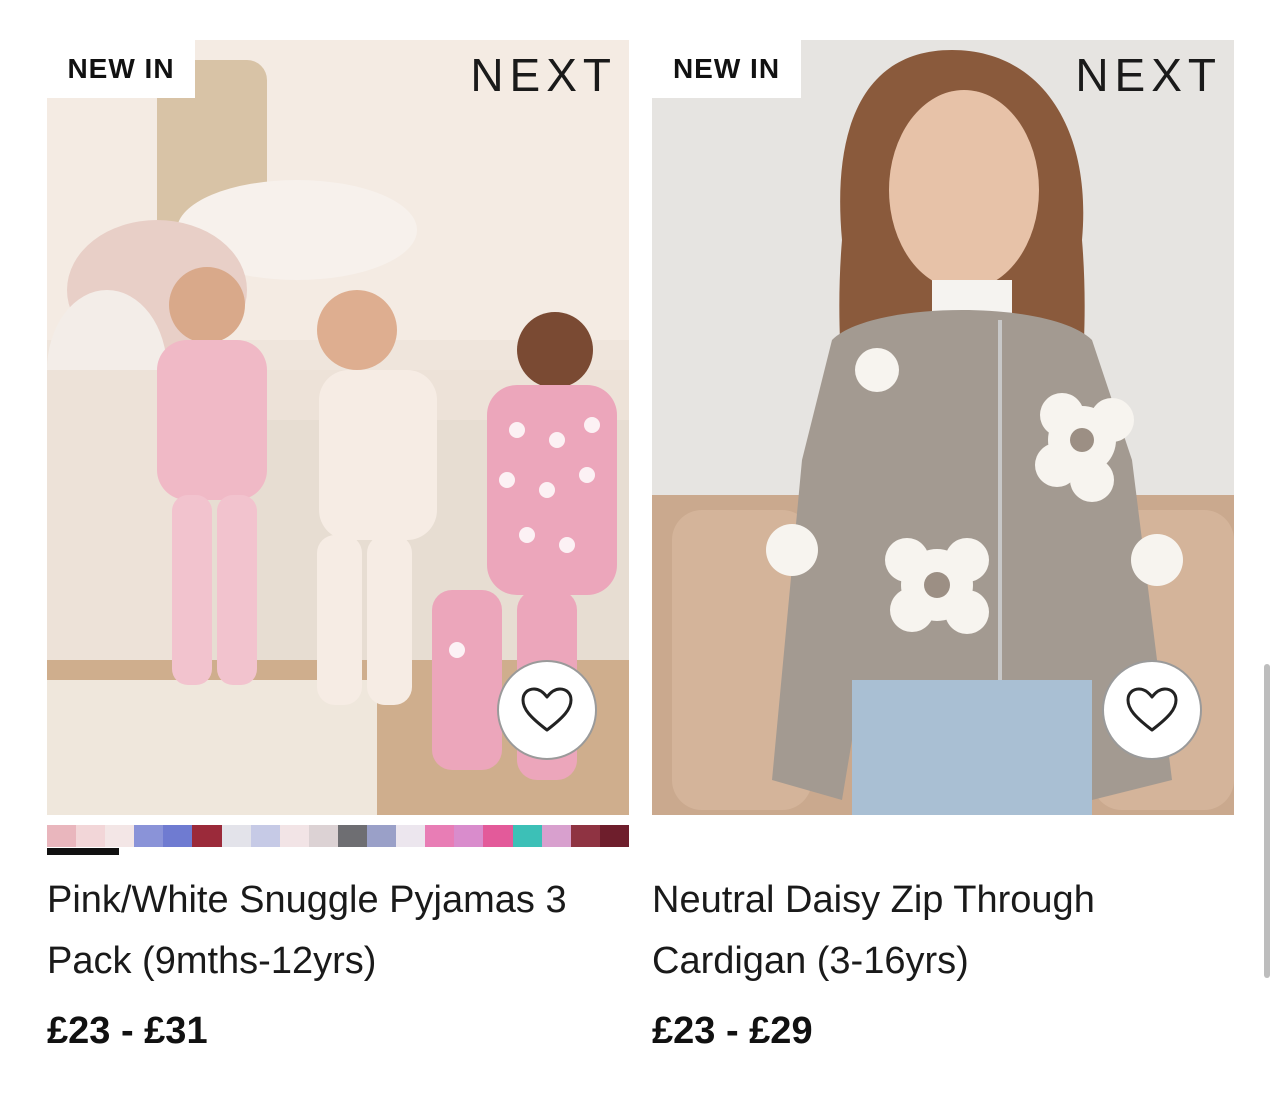 The image size is (1280, 1100). Describe the element at coordinates (1267, 821) in the screenshot. I see `scrollbar` at that location.